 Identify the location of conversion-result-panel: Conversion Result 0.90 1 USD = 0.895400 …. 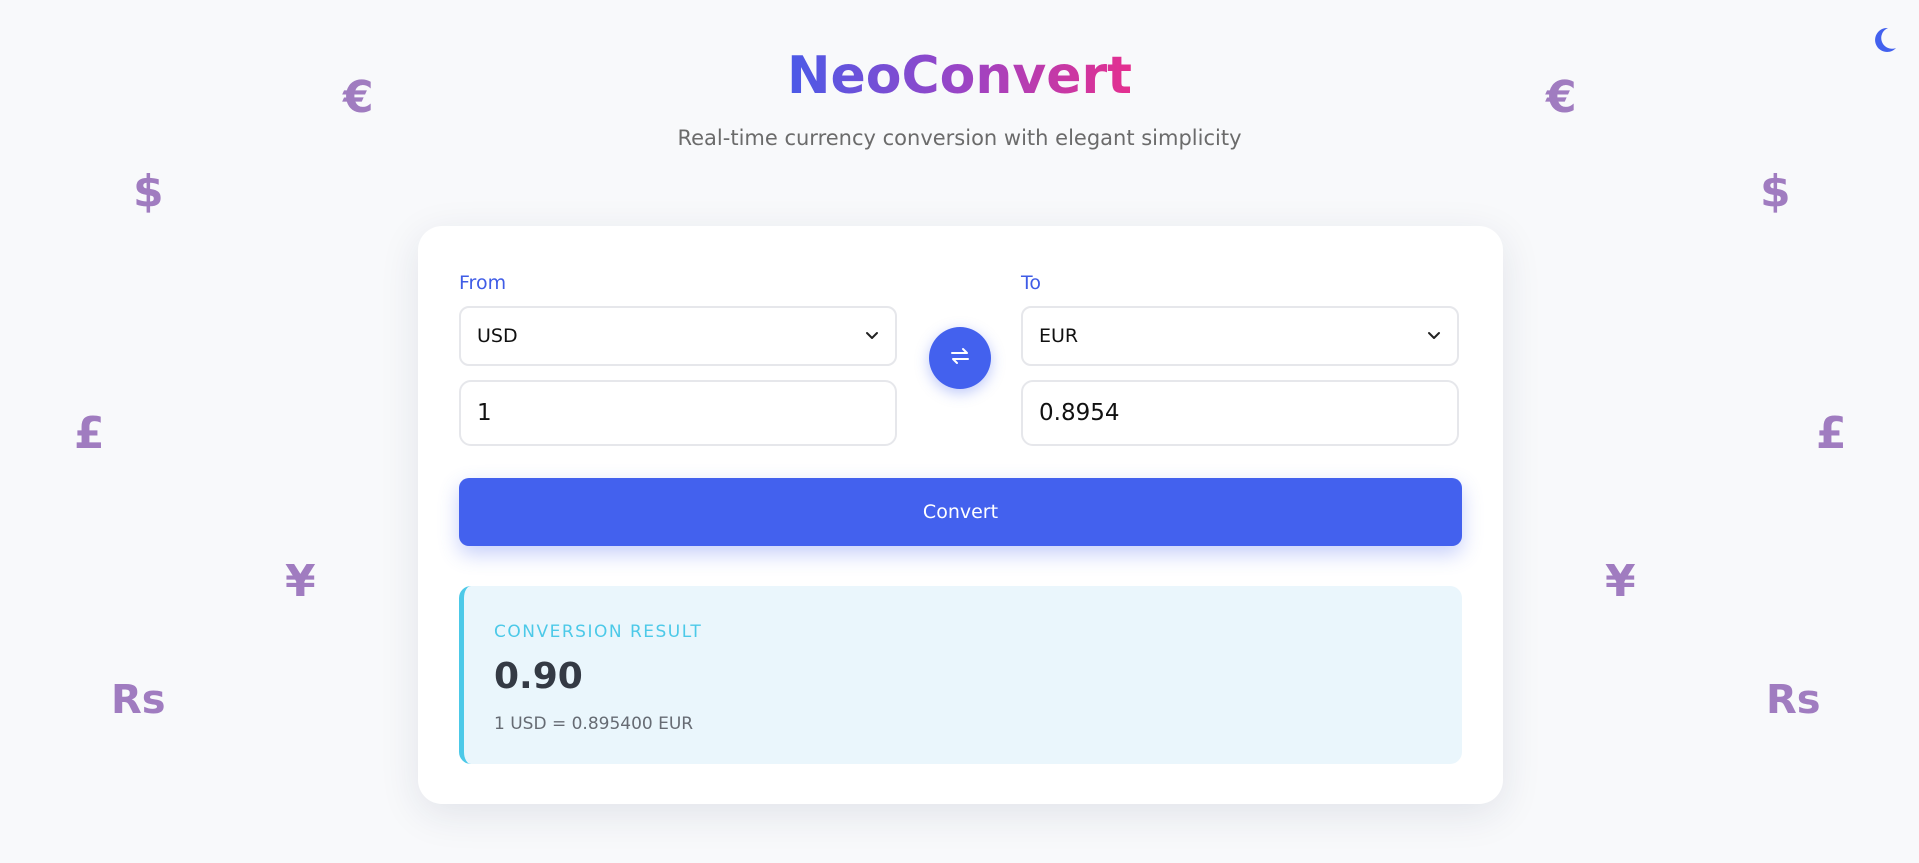
(960, 675).